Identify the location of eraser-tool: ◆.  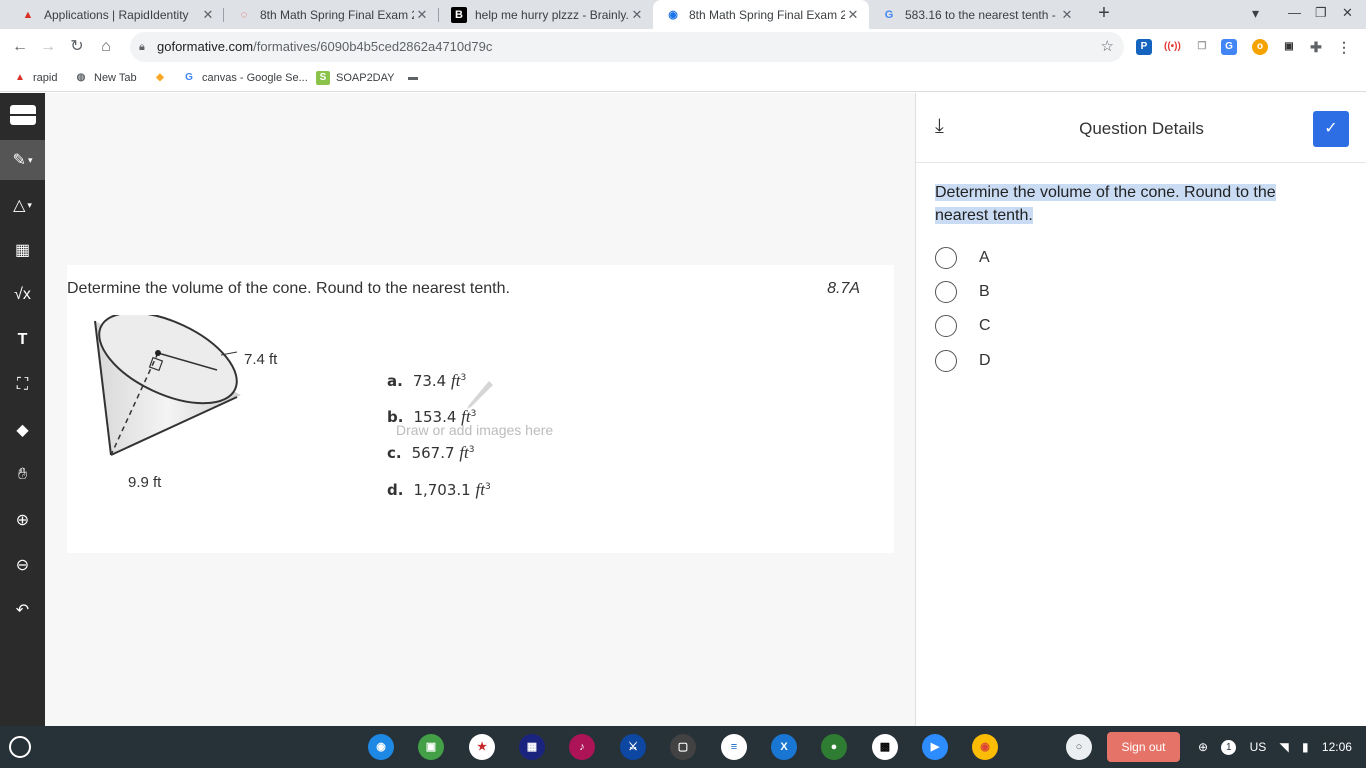
(22, 430).